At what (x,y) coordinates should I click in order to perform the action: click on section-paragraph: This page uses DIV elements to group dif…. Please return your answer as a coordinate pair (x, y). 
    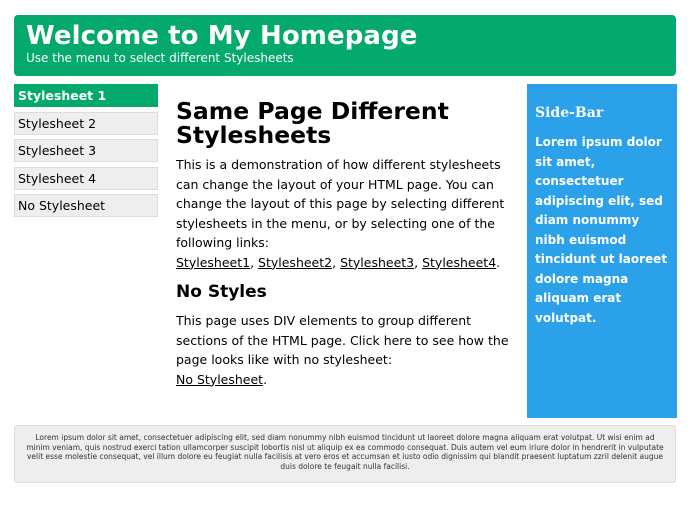
    Looking at the image, I should click on (346, 350).